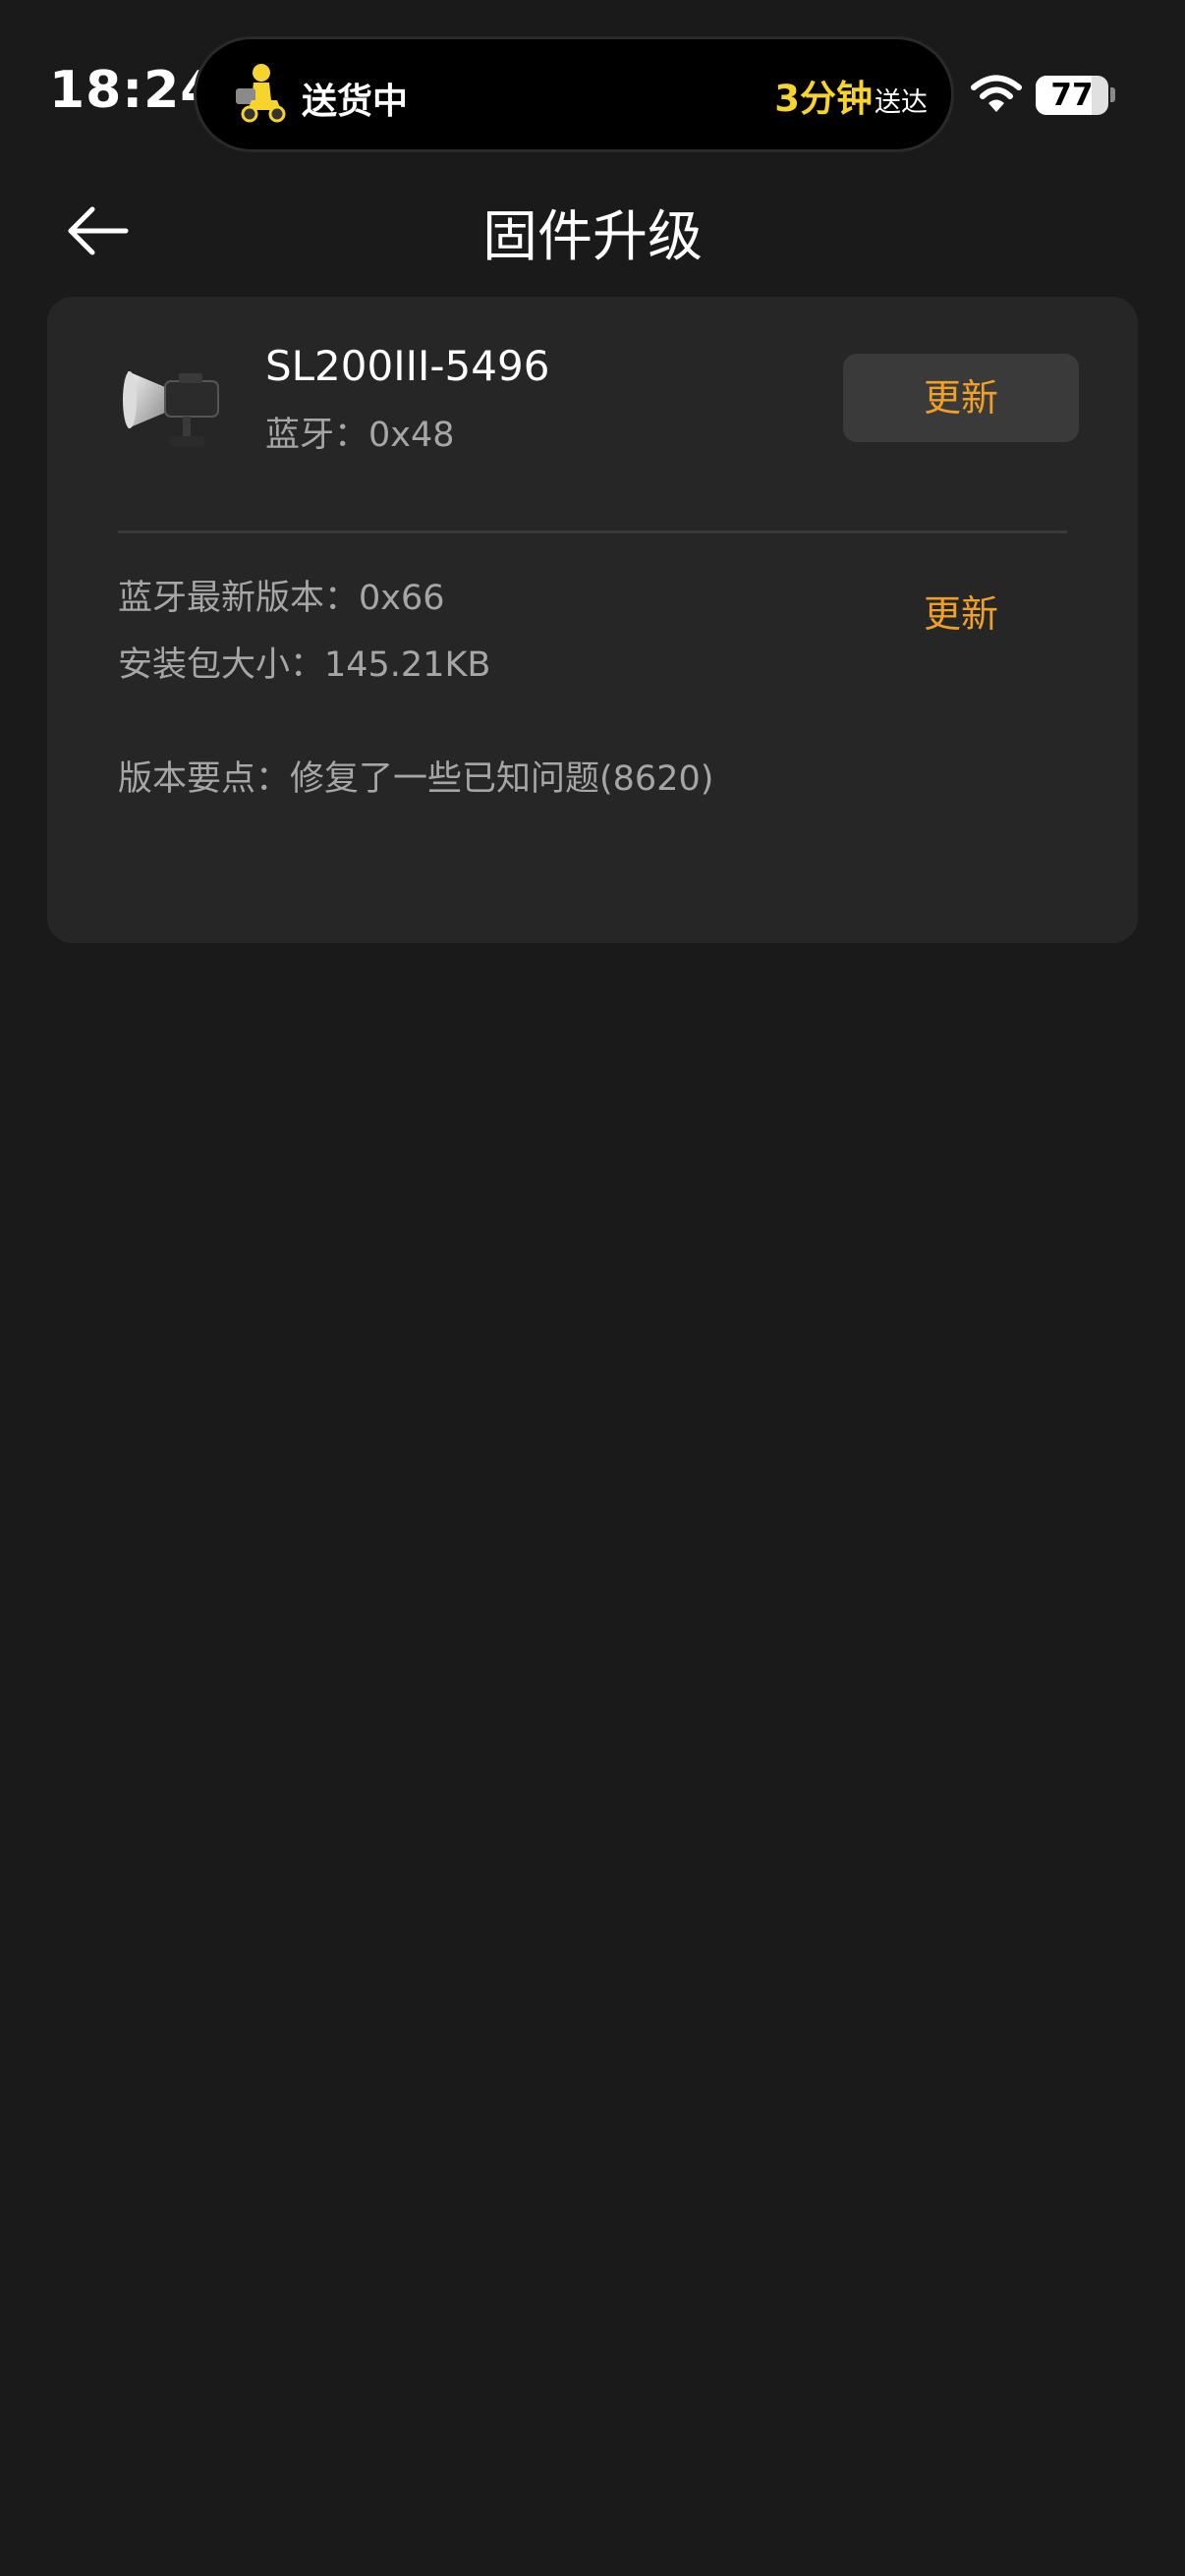 The width and height of the screenshot is (1185, 2576). I want to click on device-update-button: 更新, so click(961, 398).